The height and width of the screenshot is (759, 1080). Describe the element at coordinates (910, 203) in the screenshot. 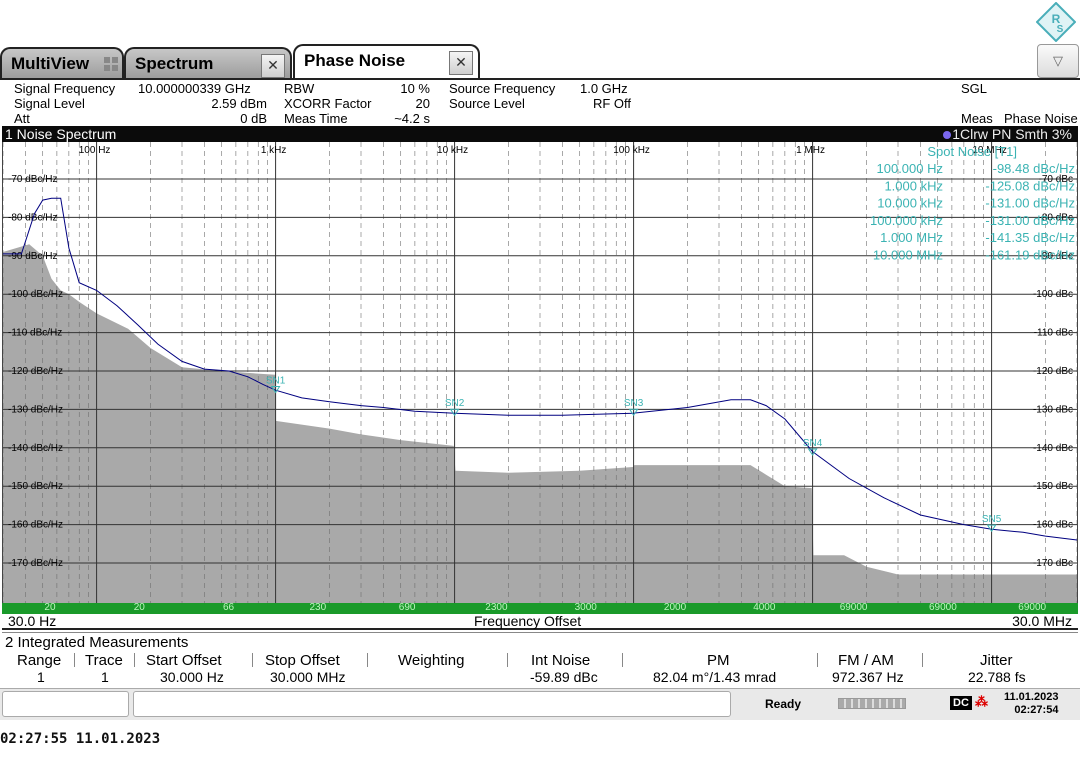

I see `spot-noise-frequency: 10.000 kHz` at that location.